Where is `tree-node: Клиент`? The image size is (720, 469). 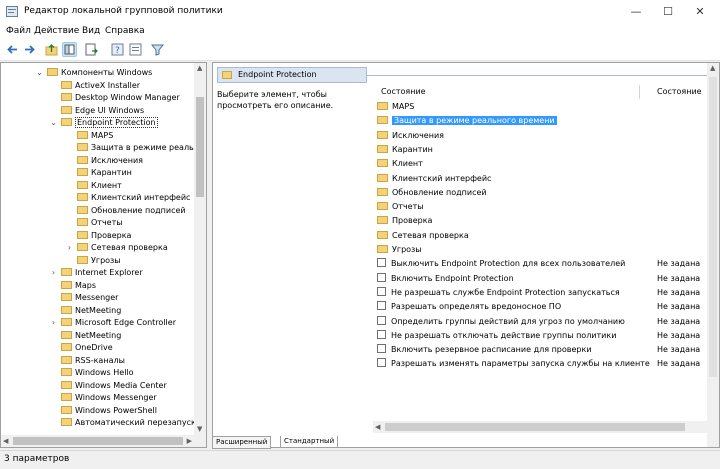 tree-node: Клиент is located at coordinates (99, 185).